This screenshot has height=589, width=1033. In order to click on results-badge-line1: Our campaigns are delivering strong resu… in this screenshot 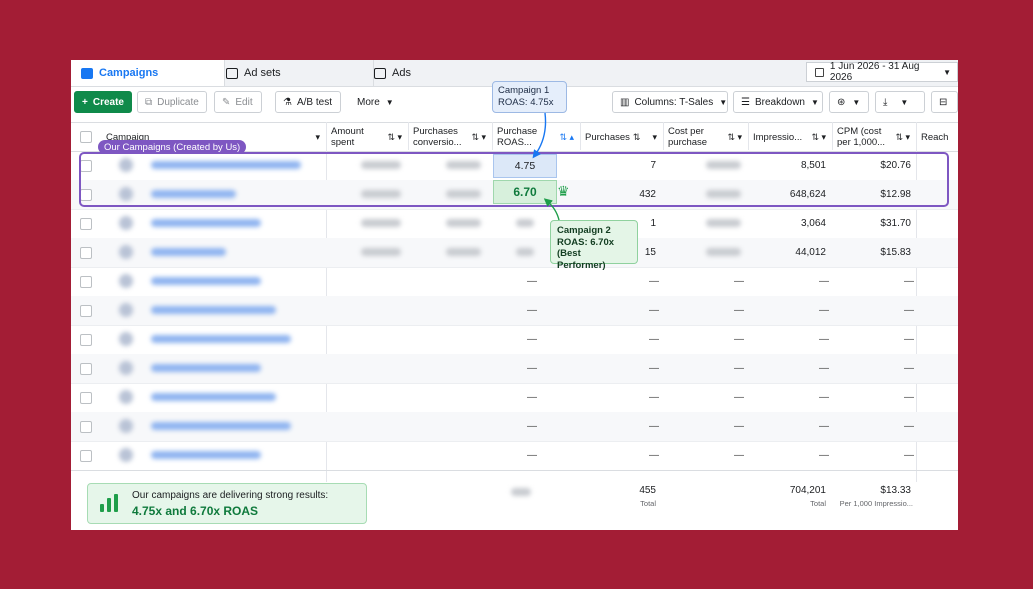, I will do `click(230, 495)`.